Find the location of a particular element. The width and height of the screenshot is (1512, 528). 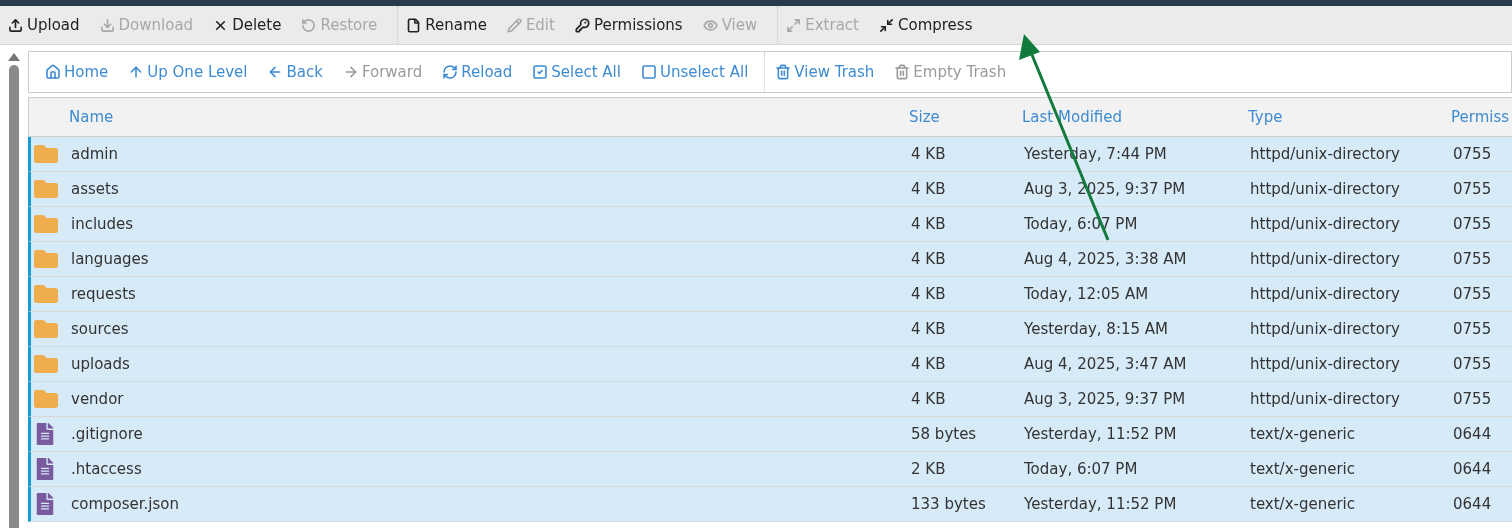

table-cell-text: Aug 4, 2025, 3:38 AM is located at coordinates (1106, 259).